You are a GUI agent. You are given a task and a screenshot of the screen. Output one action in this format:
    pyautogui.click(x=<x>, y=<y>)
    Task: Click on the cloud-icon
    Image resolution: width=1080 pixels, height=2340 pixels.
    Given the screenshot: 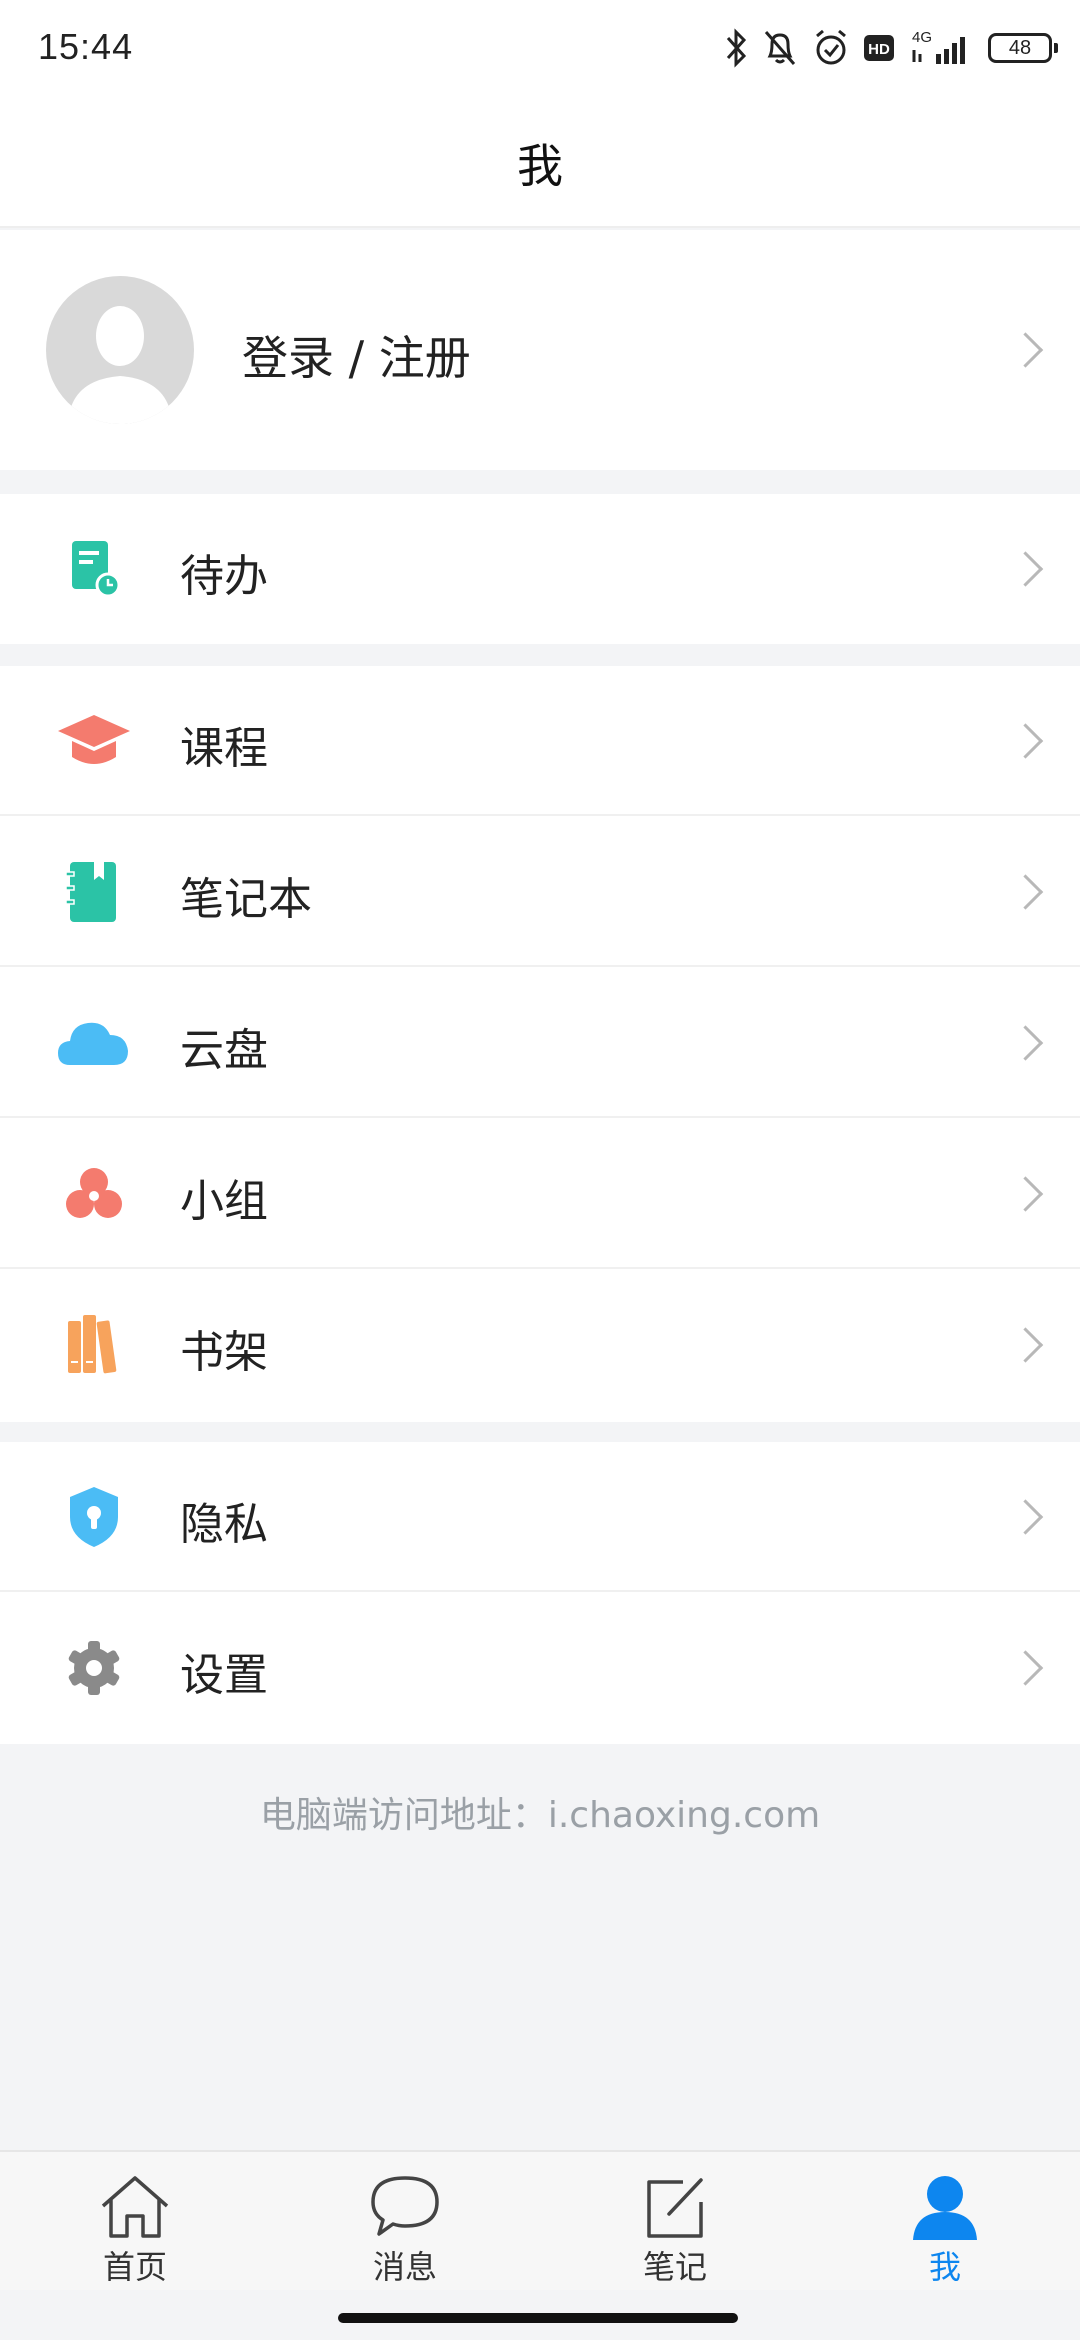 What is the action you would take?
    pyautogui.click(x=93, y=1043)
    